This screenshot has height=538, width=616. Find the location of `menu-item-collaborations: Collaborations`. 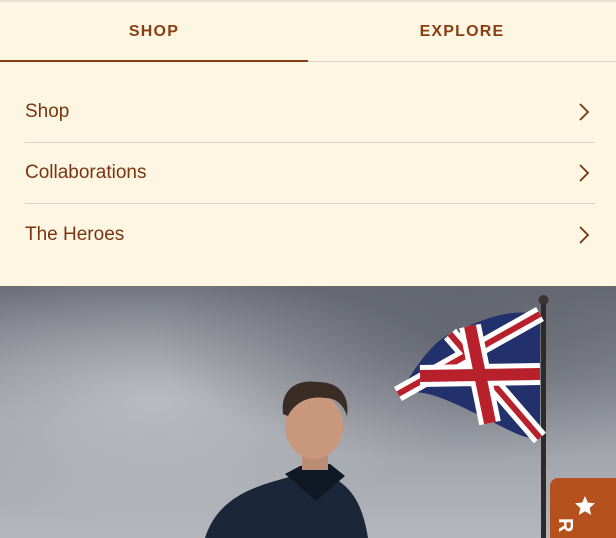

menu-item-collaborations: Collaborations is located at coordinates (310, 173).